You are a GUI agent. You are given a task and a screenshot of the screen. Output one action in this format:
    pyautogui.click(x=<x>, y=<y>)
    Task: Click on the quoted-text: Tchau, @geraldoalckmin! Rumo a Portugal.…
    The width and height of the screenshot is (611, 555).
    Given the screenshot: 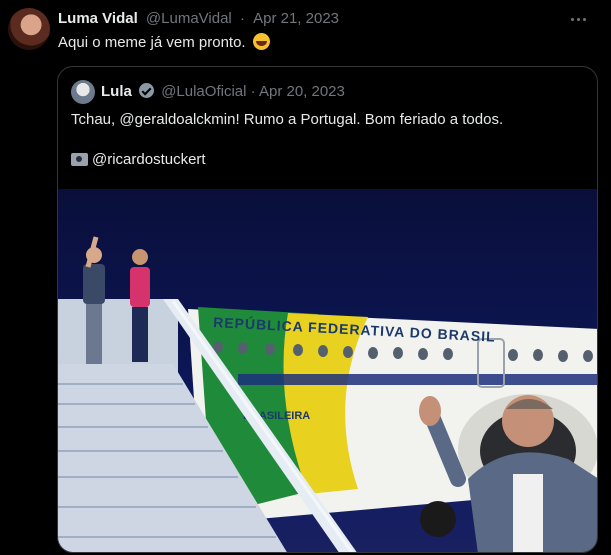 What is the action you would take?
    pyautogui.click(x=287, y=119)
    